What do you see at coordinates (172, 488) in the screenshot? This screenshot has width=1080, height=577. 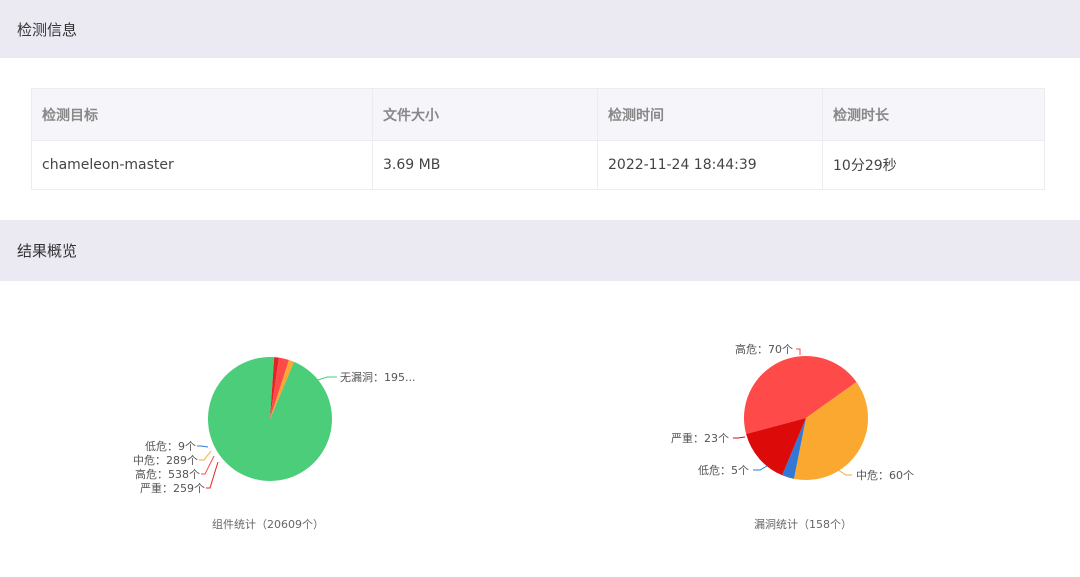 I see `pie-label-0-1: 严重：259个` at bounding box center [172, 488].